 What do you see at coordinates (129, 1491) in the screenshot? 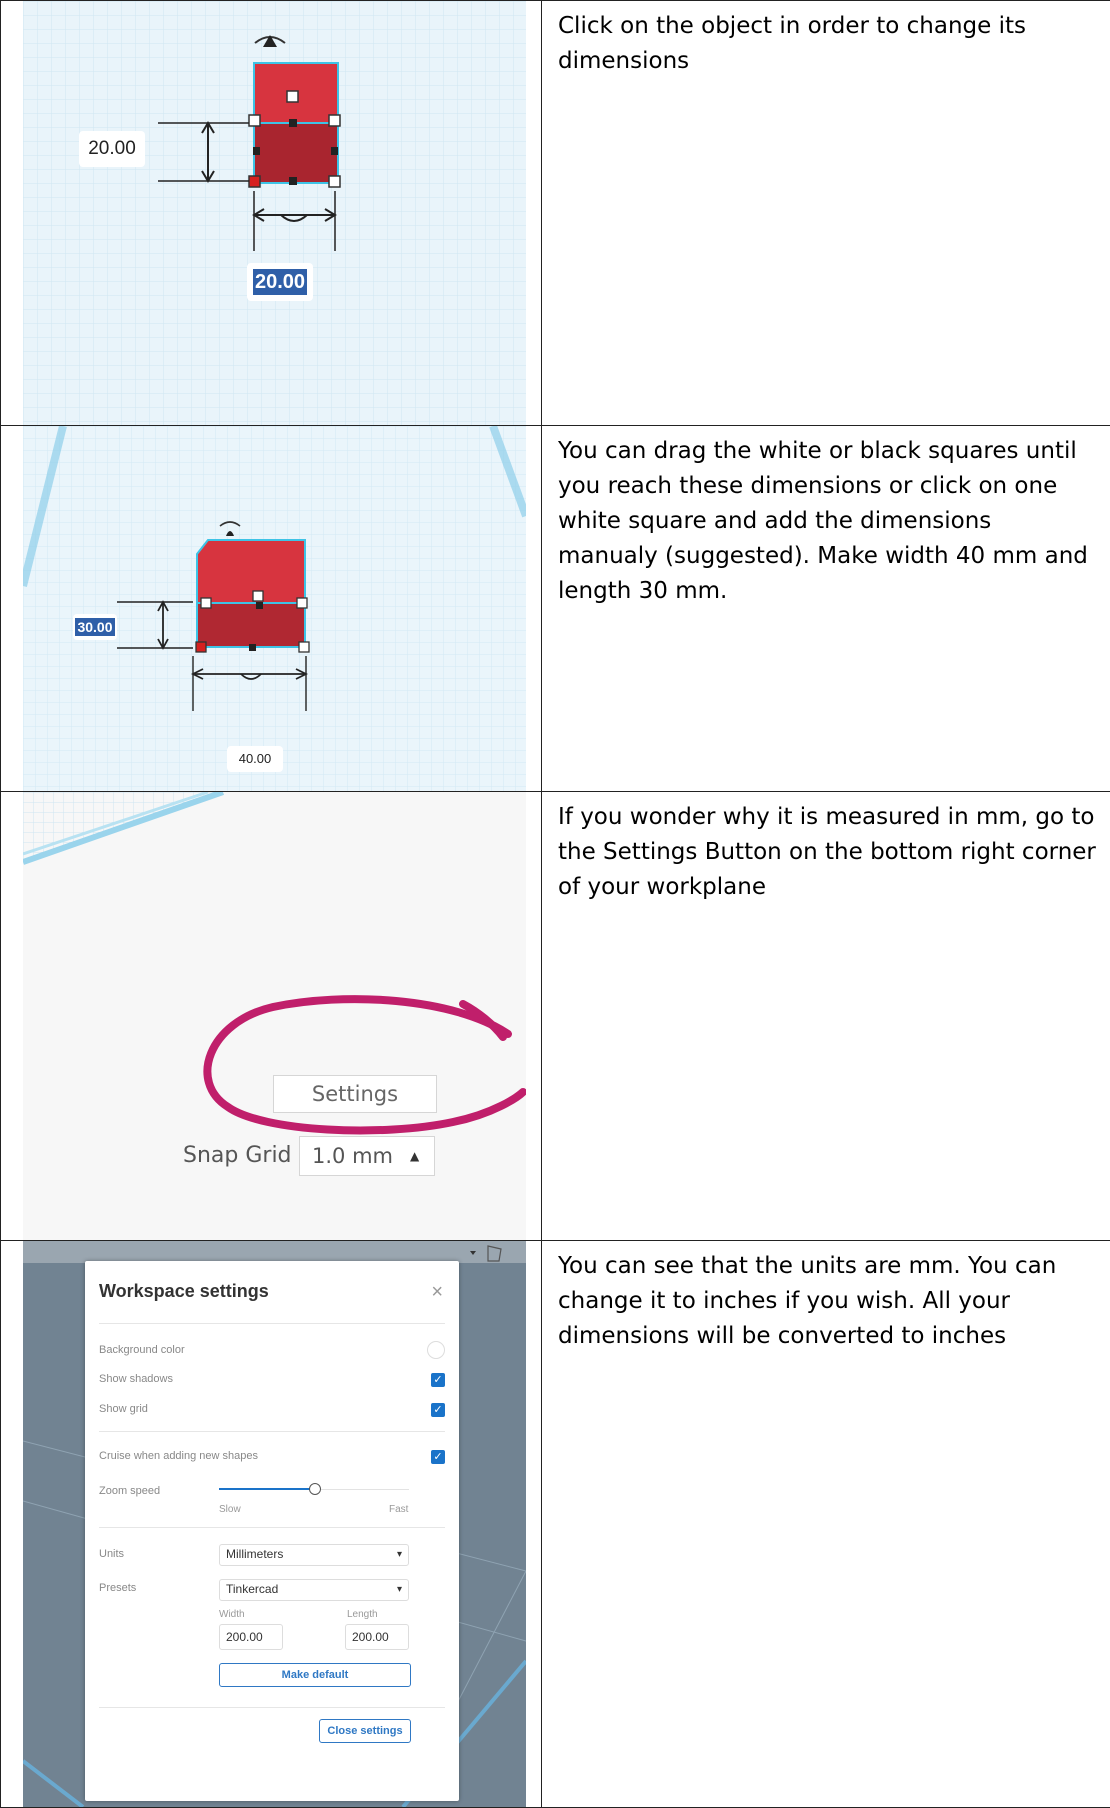
I see `zoom-speed-label: Zoom speed` at bounding box center [129, 1491].